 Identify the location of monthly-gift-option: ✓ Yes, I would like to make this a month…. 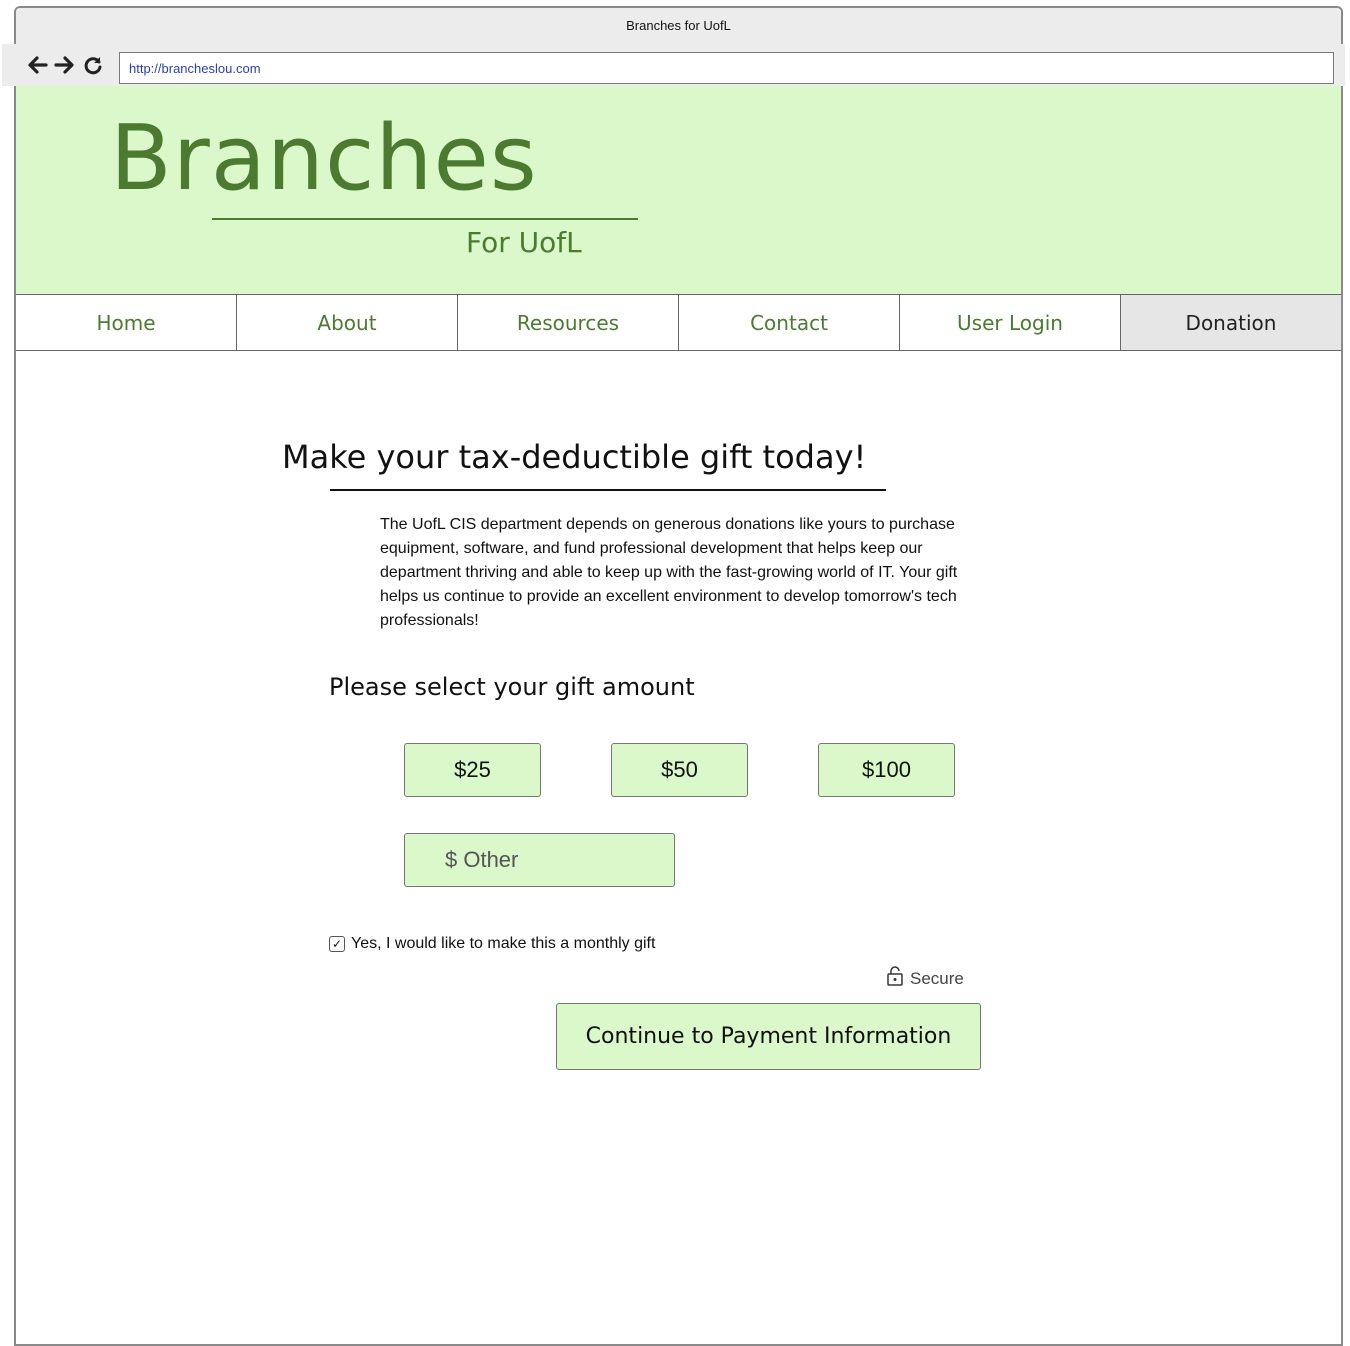
(492, 944).